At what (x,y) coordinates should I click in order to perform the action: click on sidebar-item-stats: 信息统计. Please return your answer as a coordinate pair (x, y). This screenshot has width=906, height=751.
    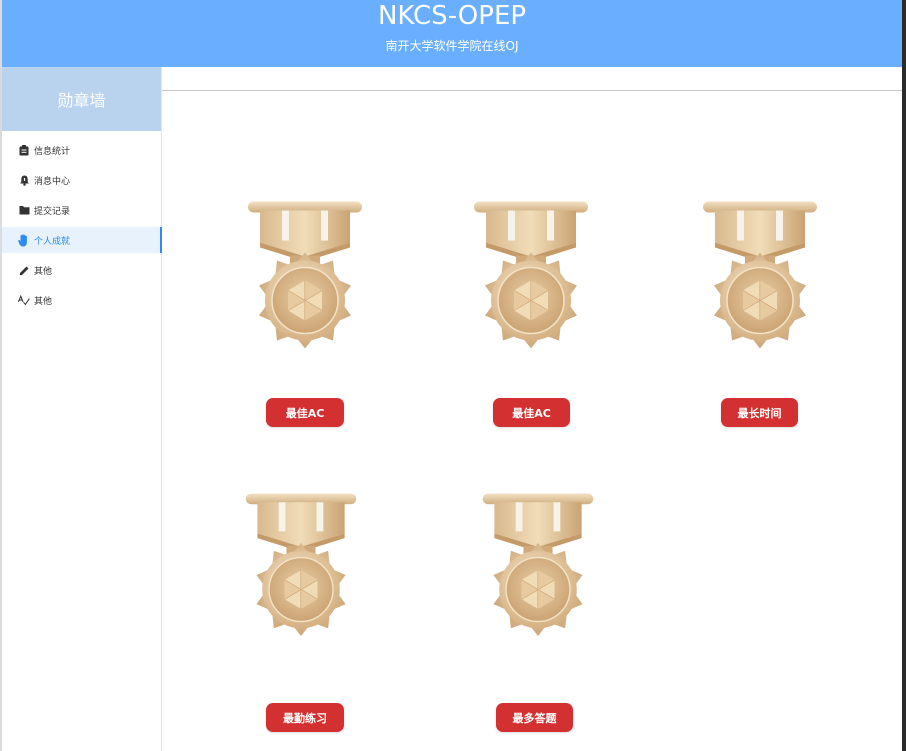
    Looking at the image, I should click on (81, 150).